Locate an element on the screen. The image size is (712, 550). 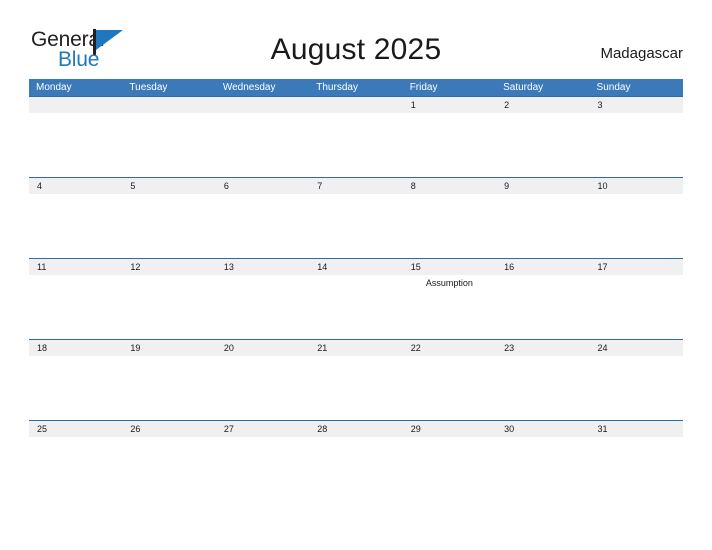
week-date-strip: 11 12 13 14 15 16 17 is located at coordinates (356, 266).